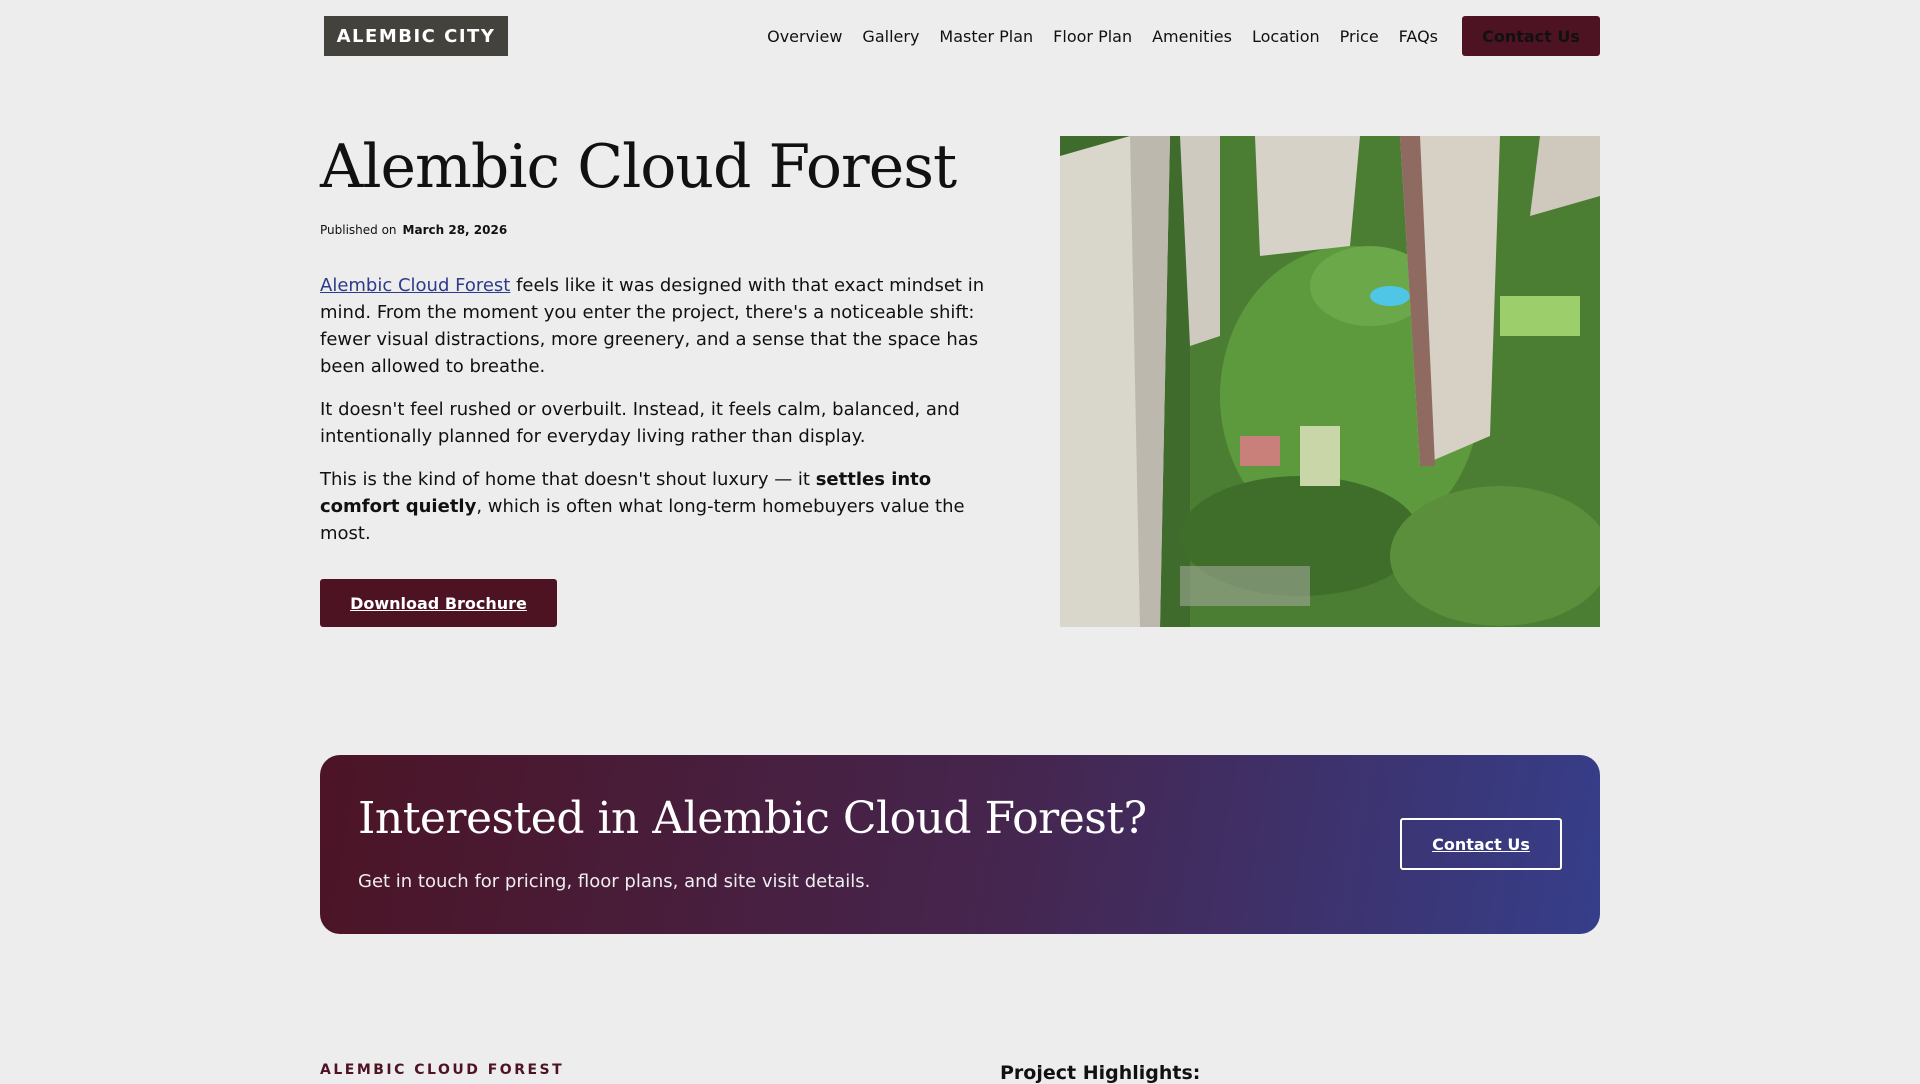 The width and height of the screenshot is (1920, 1084). What do you see at coordinates (1481, 844) in the screenshot?
I see `cta-contact-button: Contact Us` at bounding box center [1481, 844].